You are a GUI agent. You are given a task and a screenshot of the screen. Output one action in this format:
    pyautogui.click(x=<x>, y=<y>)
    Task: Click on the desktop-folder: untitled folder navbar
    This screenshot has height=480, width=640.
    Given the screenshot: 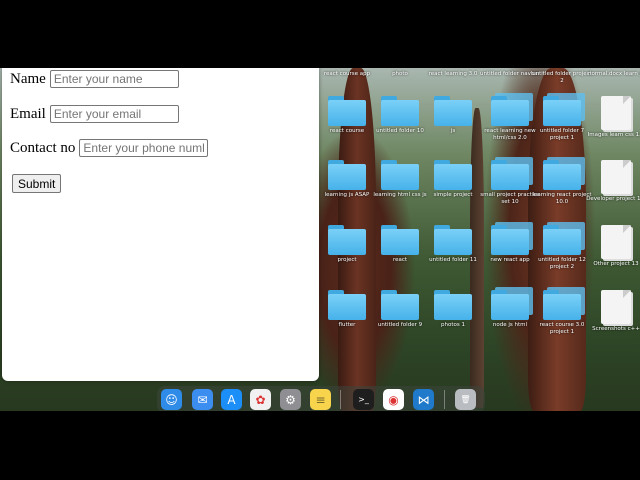 What is the action you would take?
    pyautogui.click(x=510, y=73)
    